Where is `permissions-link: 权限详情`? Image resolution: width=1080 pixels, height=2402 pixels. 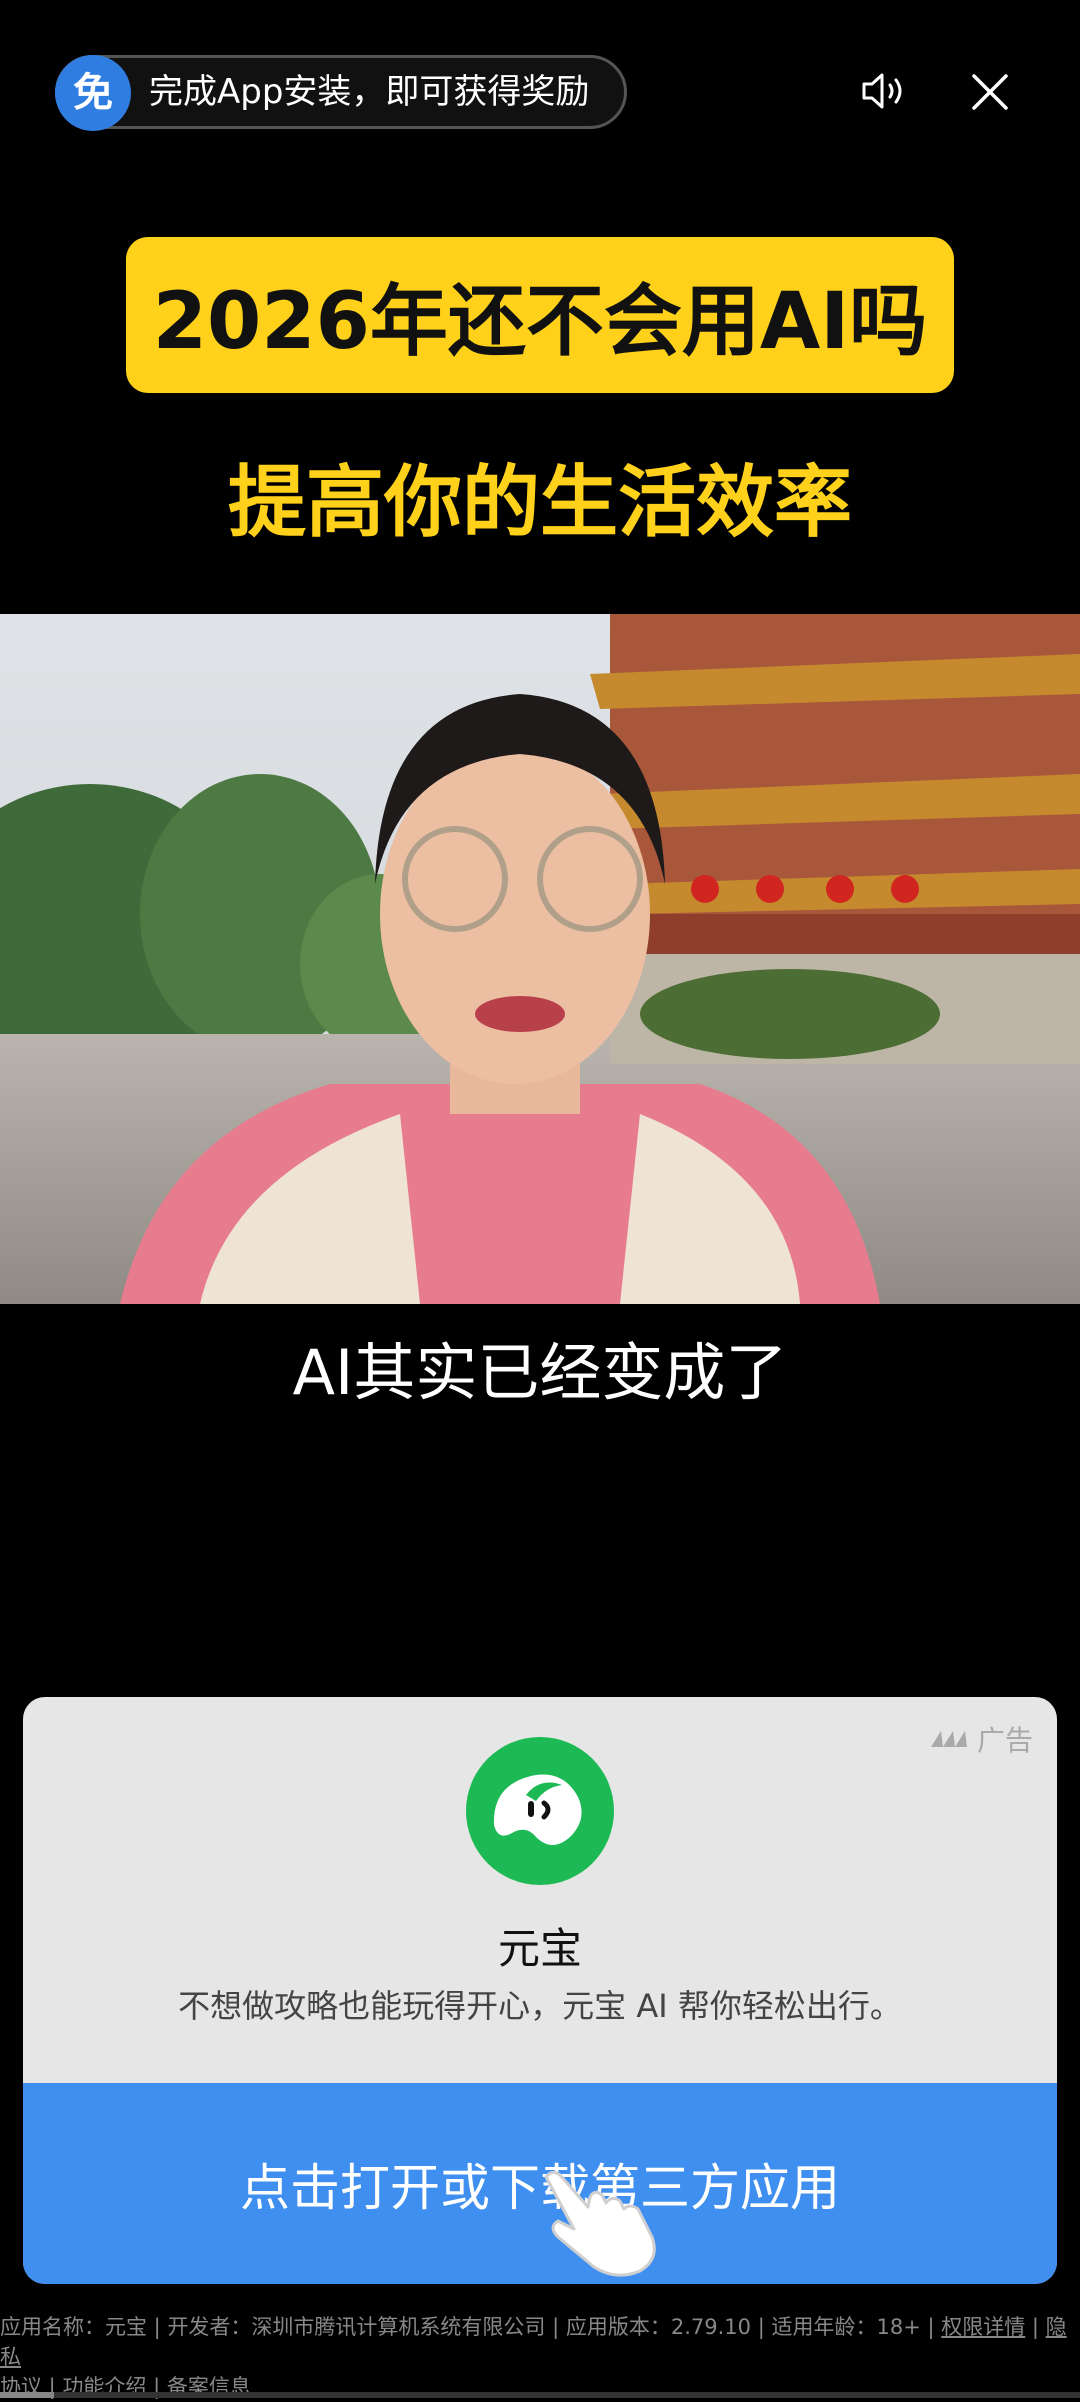
permissions-link: 权限详情 is located at coordinates (983, 2327).